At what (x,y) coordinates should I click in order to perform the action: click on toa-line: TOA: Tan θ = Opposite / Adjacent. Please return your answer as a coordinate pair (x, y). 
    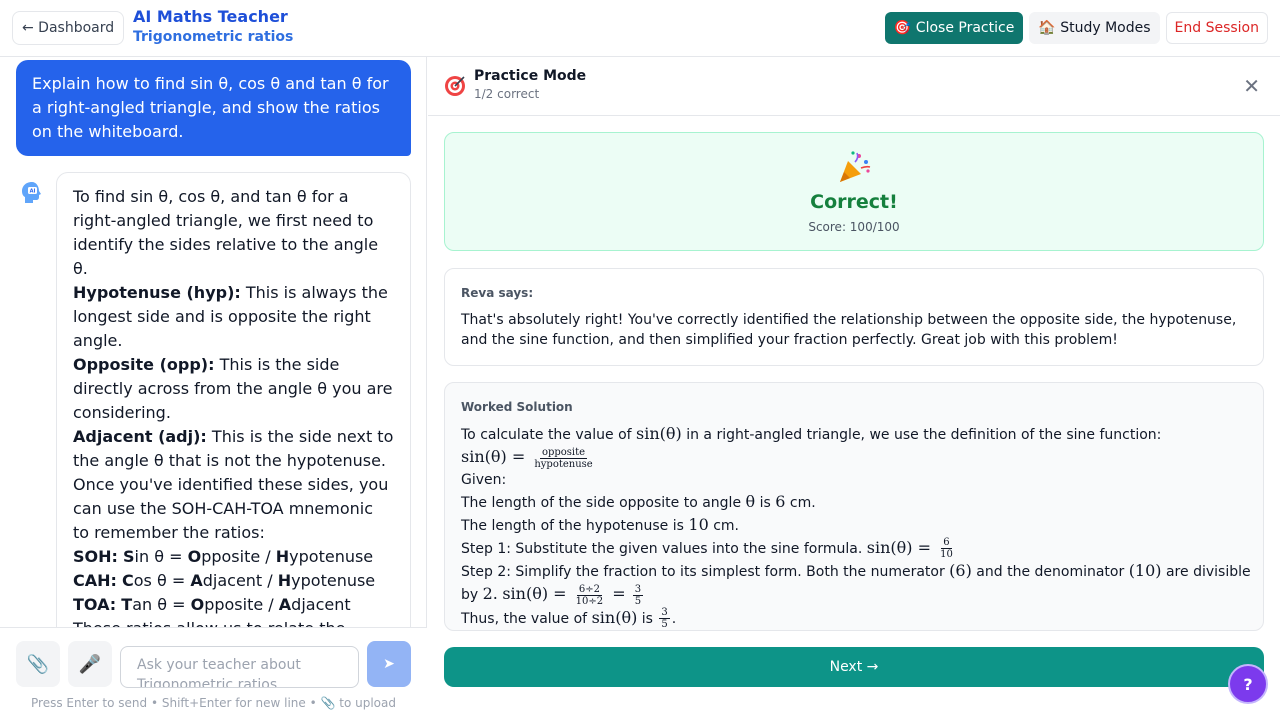
    Looking at the image, I should click on (233, 605).